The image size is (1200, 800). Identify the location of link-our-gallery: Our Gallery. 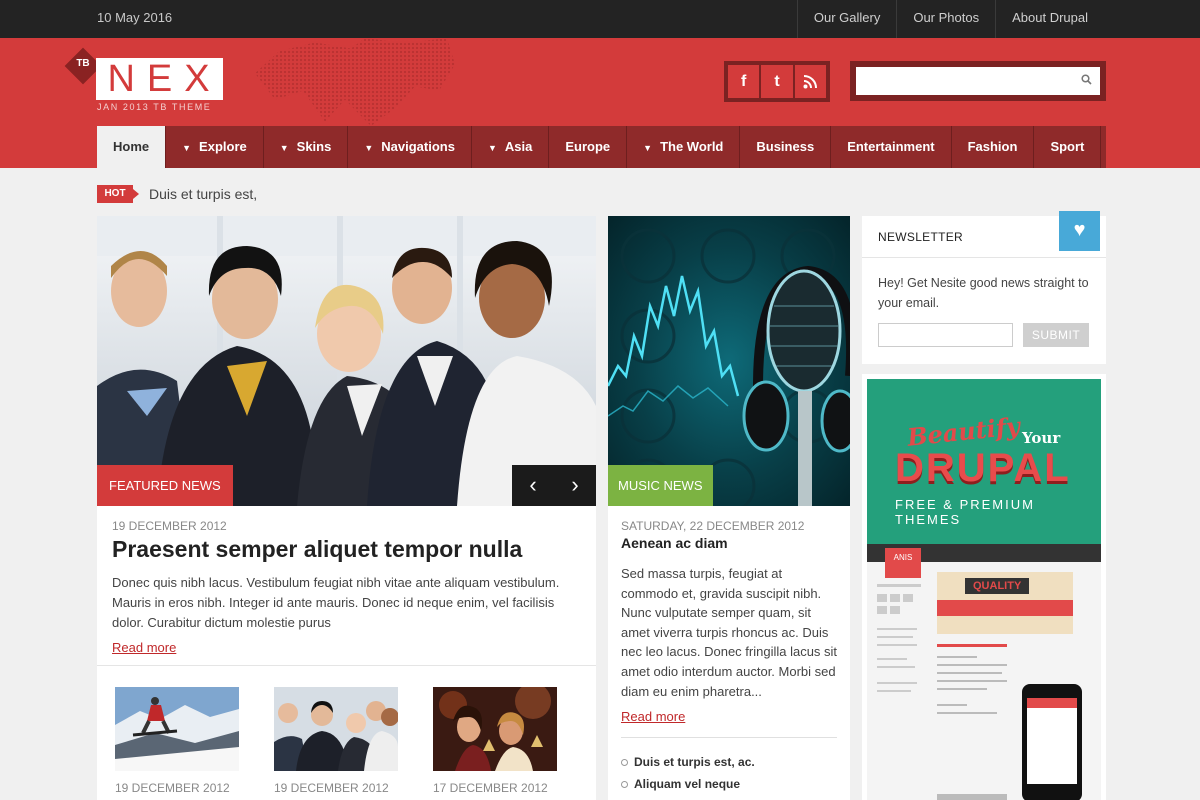
(846, 19).